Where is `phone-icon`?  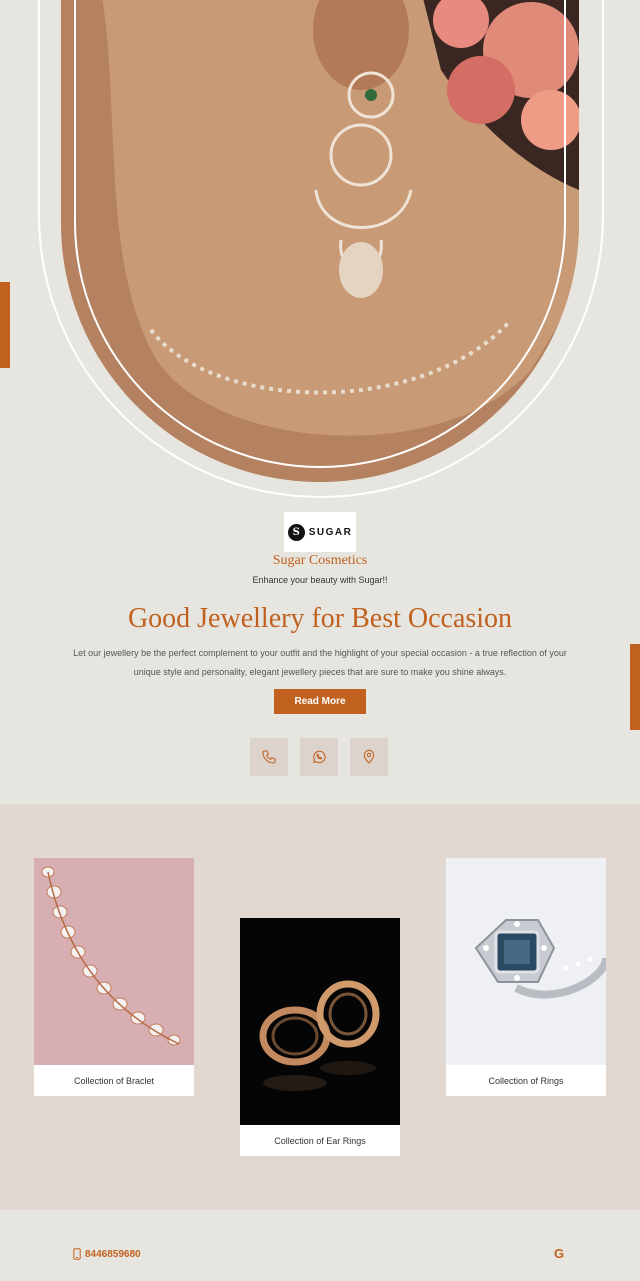
phone-icon is located at coordinates (269, 757).